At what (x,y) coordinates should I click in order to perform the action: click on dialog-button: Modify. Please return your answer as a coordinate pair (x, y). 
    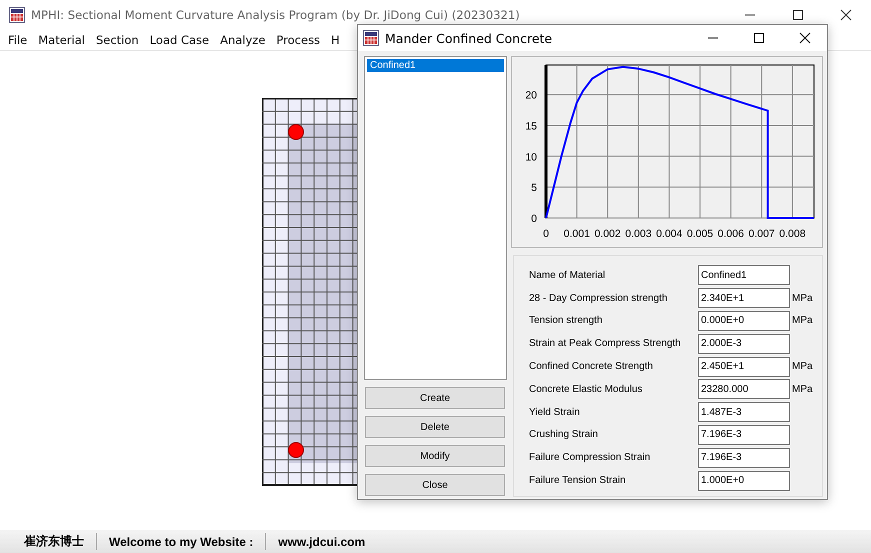
    Looking at the image, I should click on (435, 456).